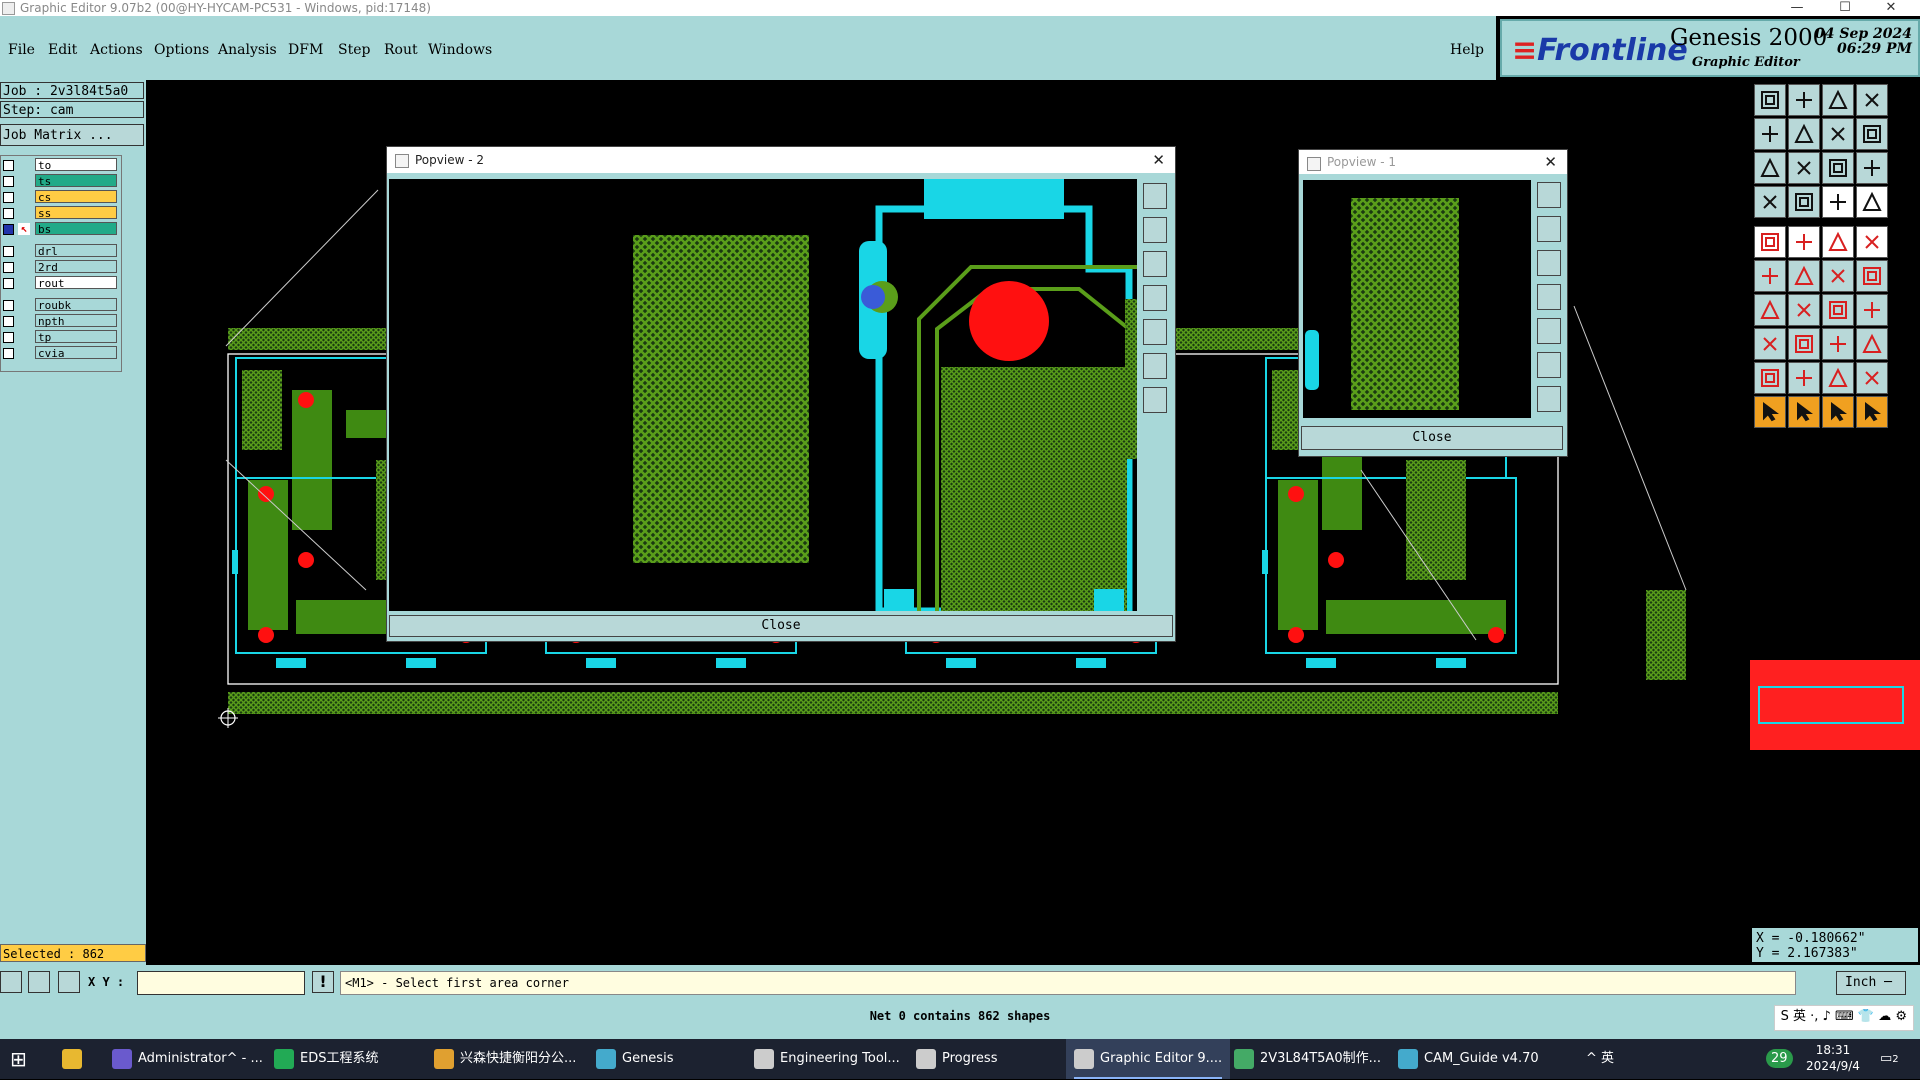 This screenshot has height=1080, width=1920. Describe the element at coordinates (1845, 8) in the screenshot. I see `maximize-button: ☐` at that location.